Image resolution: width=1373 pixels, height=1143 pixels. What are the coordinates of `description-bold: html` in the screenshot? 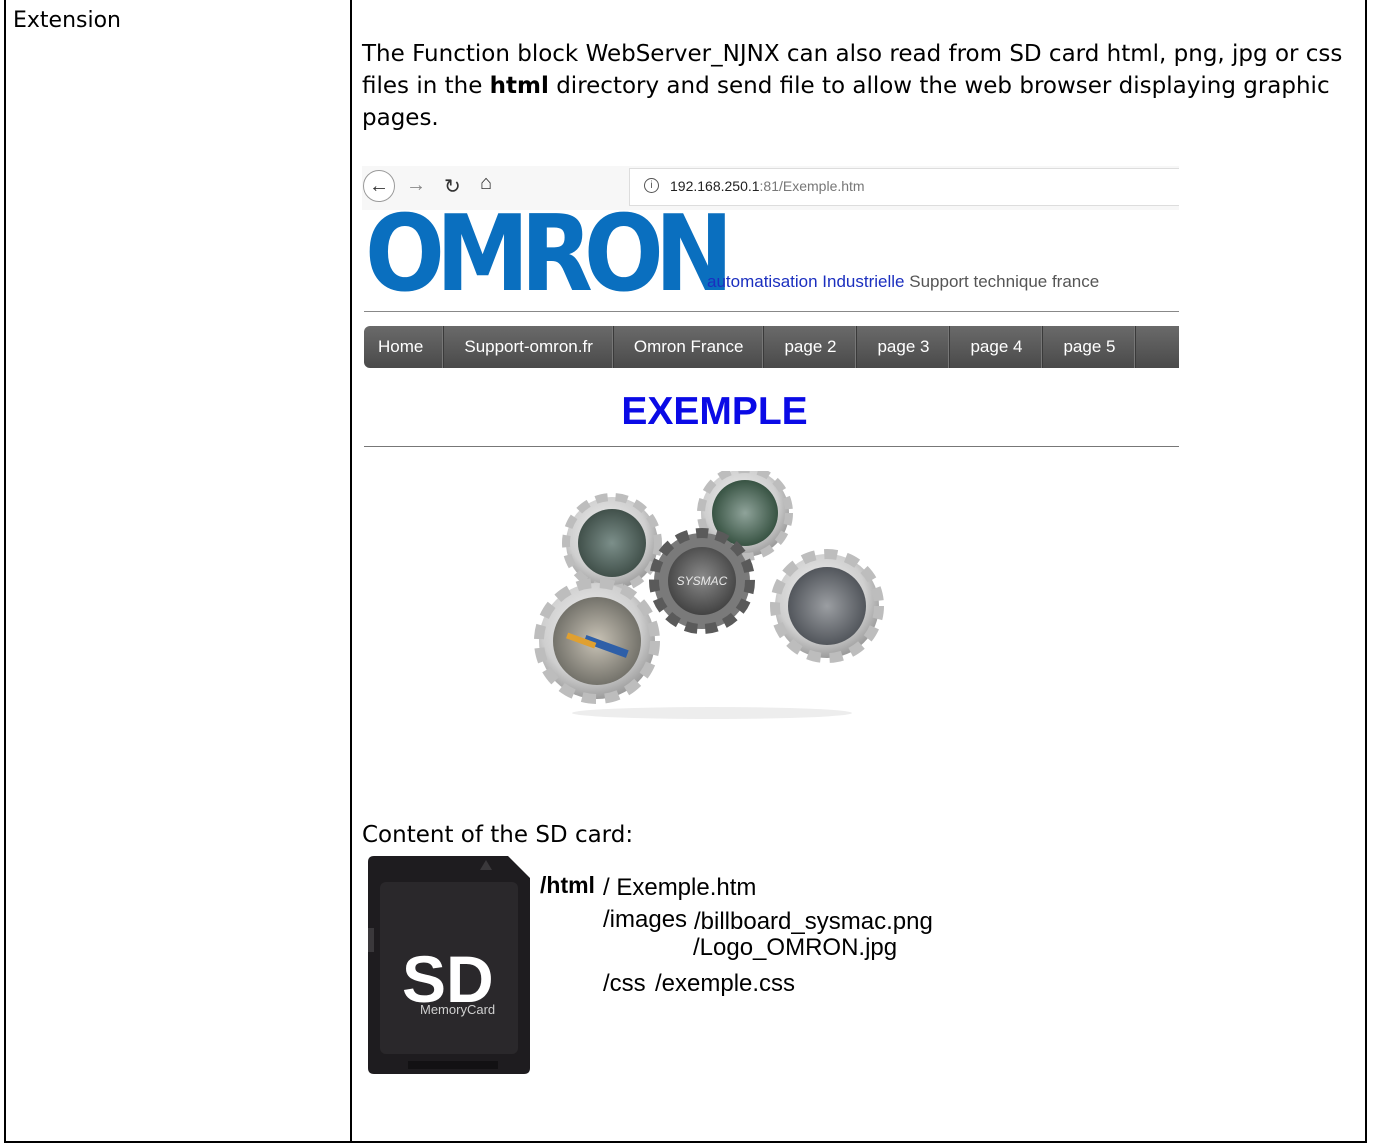 It's located at (519, 86).